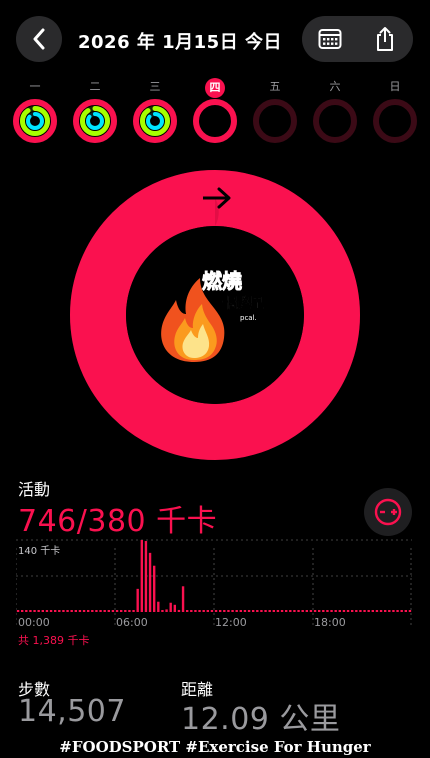  I want to click on adjust-goal-icon, so click(388, 512).